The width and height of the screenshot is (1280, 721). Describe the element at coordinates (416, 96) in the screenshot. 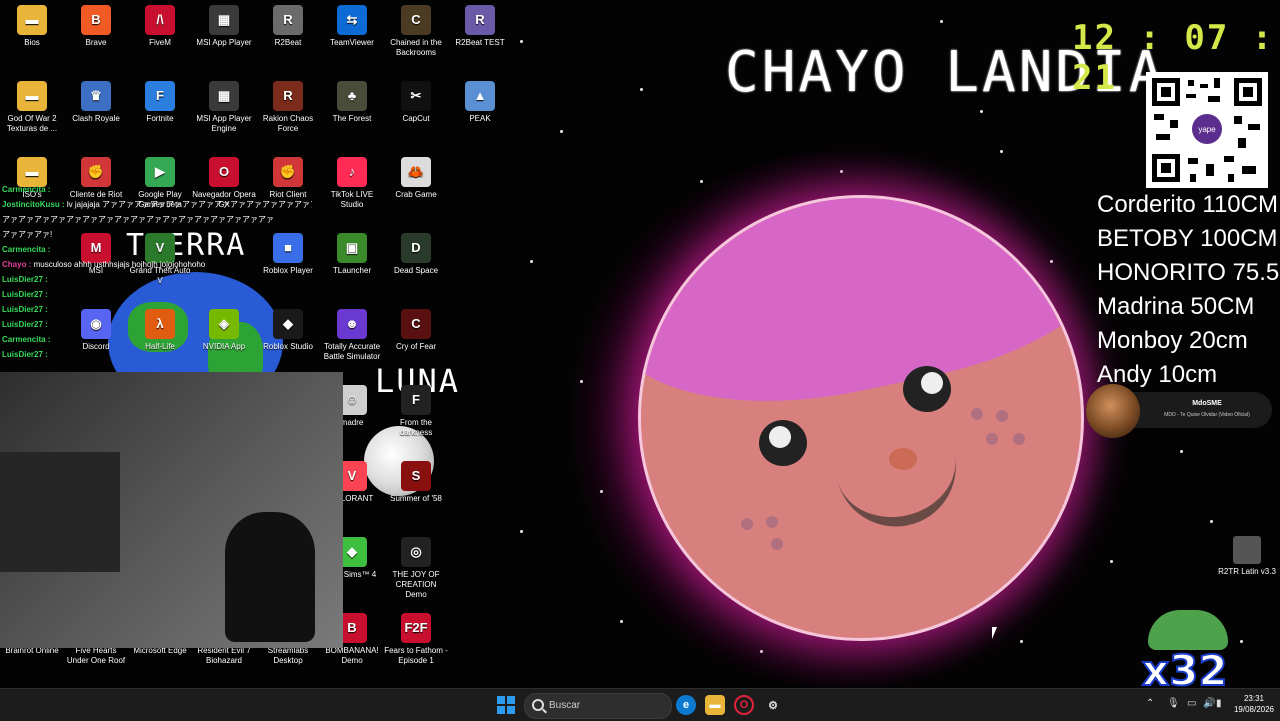

I see `app-icon: ✂` at that location.